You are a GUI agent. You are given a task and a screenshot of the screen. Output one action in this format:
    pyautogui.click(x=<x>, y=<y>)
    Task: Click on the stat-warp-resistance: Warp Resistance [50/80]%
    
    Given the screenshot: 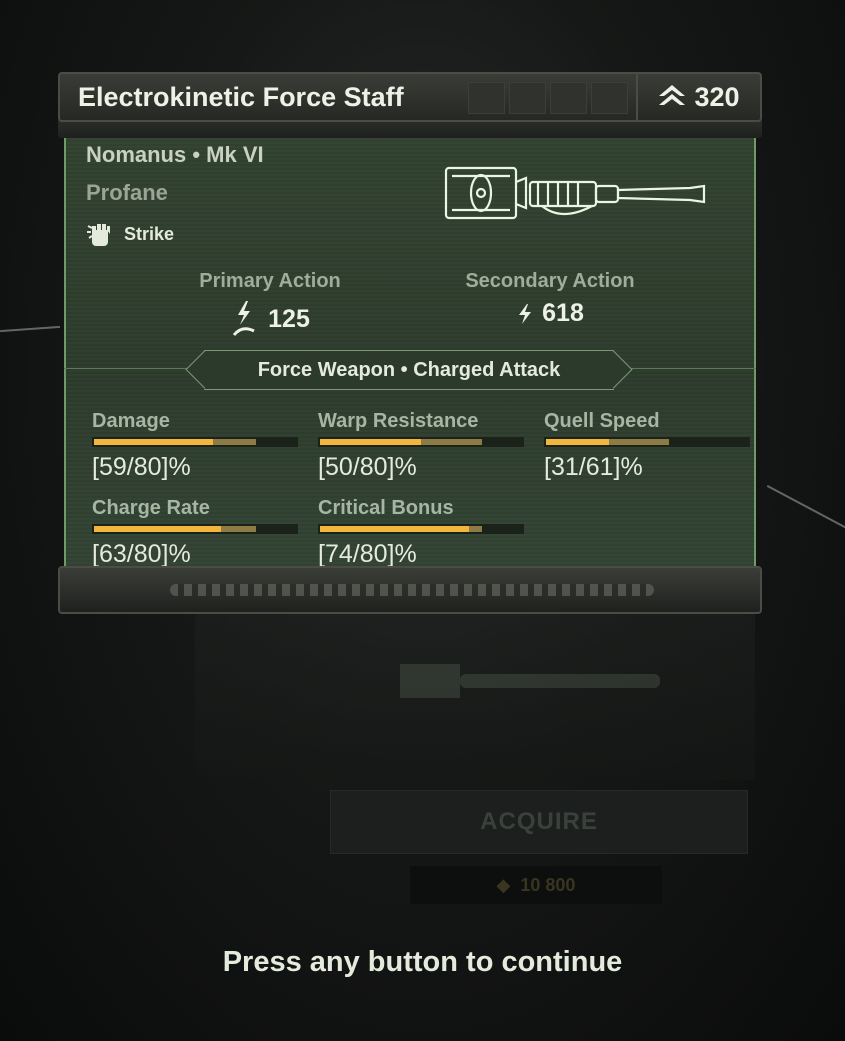 What is the action you would take?
    pyautogui.click(x=421, y=446)
    